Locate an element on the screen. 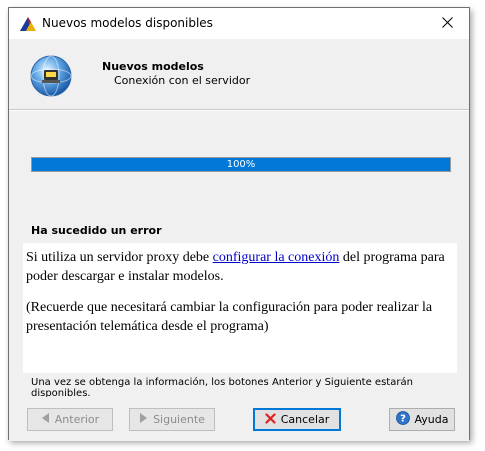 This screenshot has width=485, height=451. help-button: ? Ayuda is located at coordinates (422, 419).